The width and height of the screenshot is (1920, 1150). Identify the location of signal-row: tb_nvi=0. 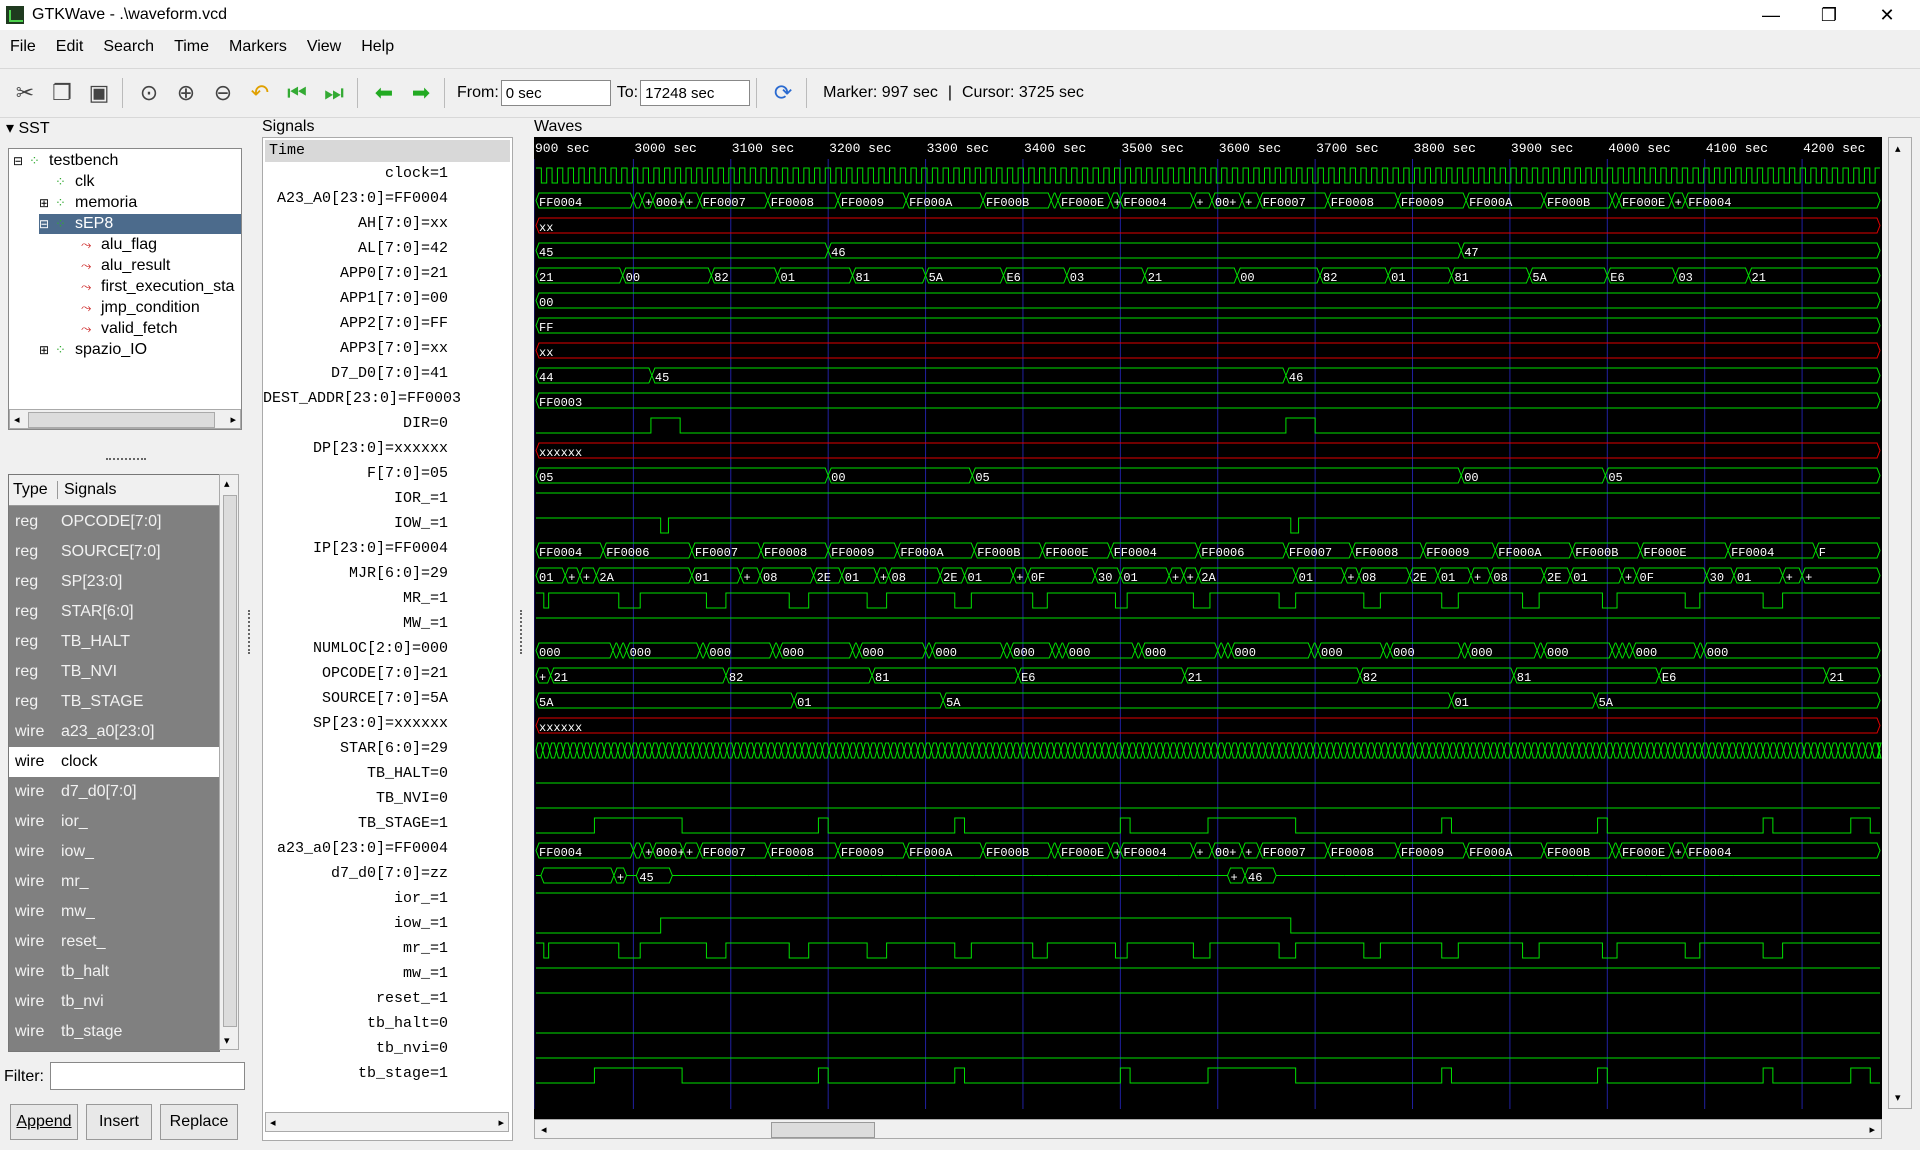
(385, 1050).